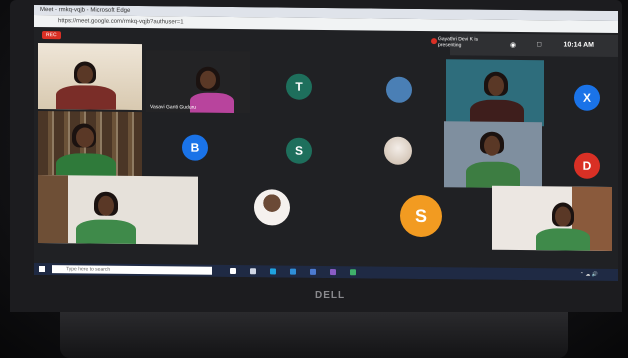 This screenshot has height=358, width=628. I want to click on video-tile-2: Vasavi Ganti Guduru, so click(198, 82).